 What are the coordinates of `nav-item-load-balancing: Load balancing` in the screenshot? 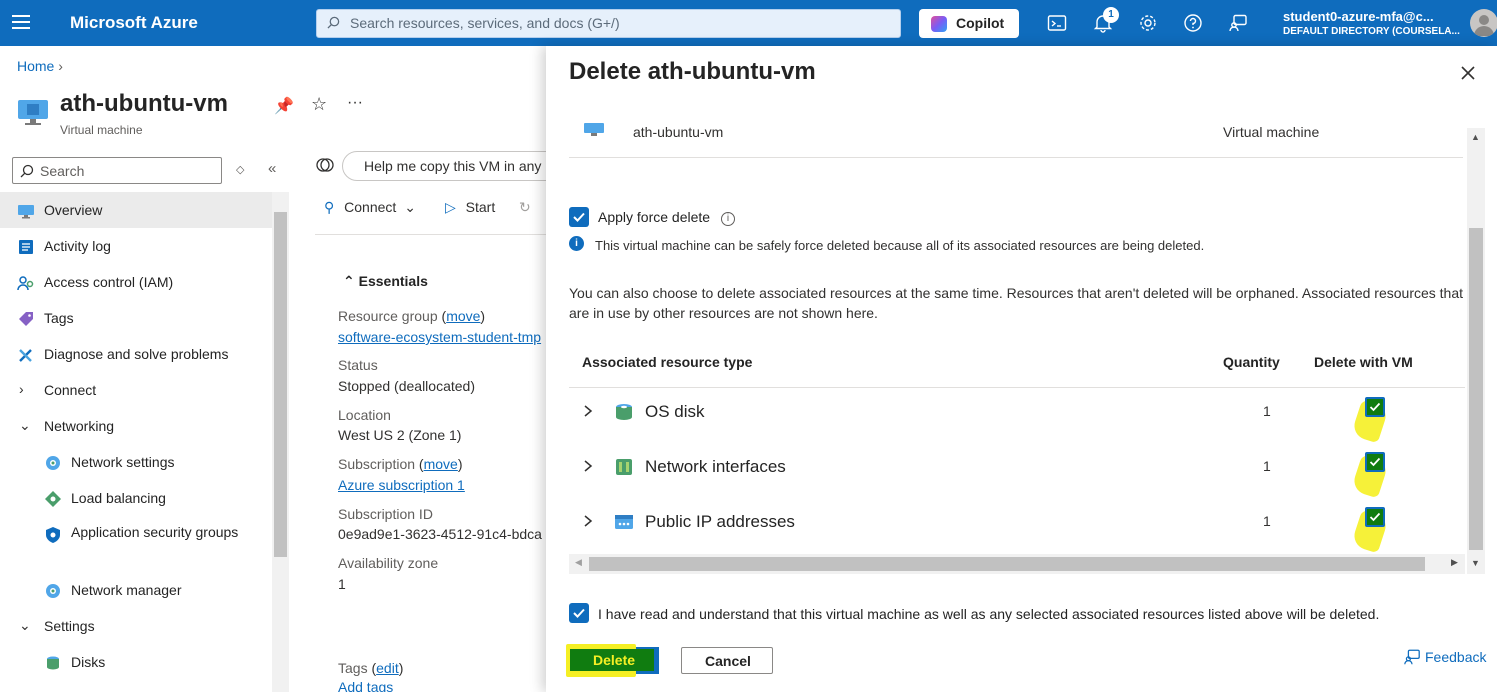 It's located at (136, 498).